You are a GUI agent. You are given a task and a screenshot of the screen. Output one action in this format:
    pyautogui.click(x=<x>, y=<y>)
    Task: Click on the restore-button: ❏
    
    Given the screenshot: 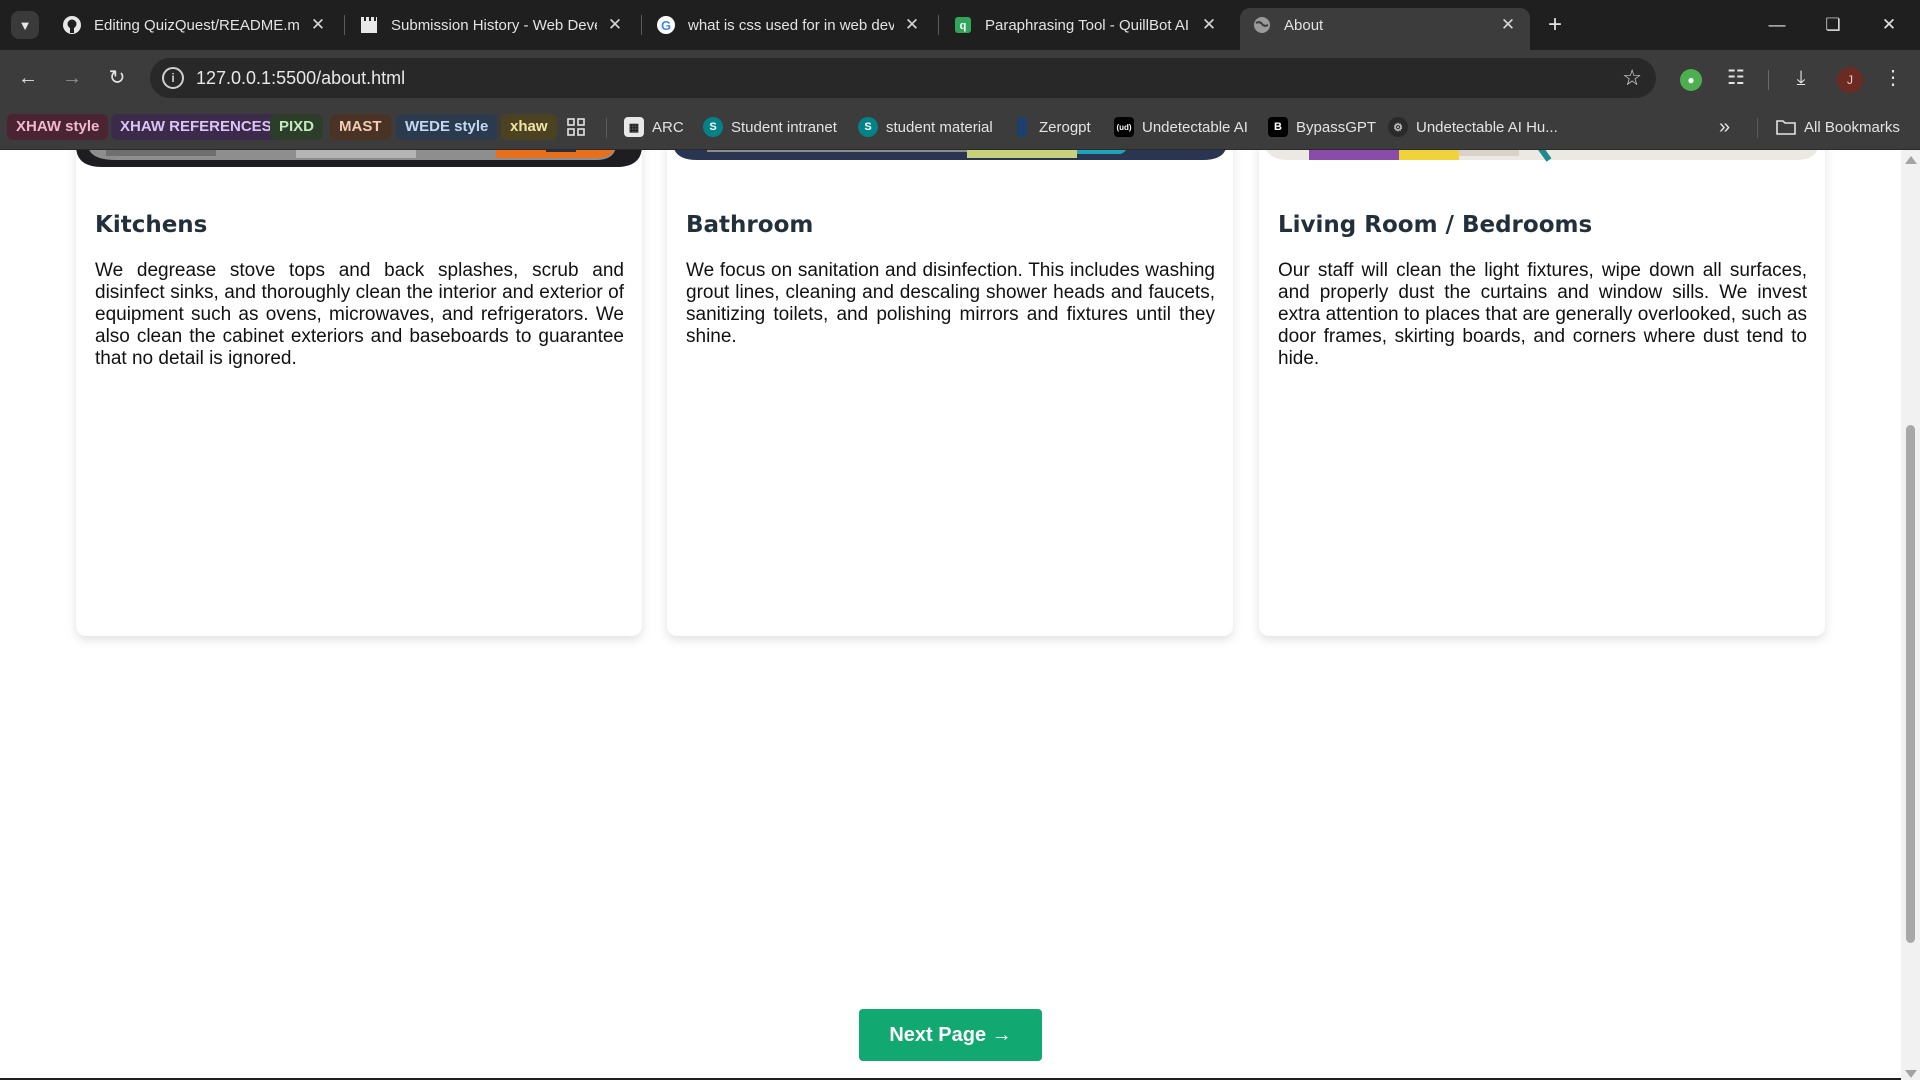 What is the action you would take?
    pyautogui.click(x=1833, y=25)
    